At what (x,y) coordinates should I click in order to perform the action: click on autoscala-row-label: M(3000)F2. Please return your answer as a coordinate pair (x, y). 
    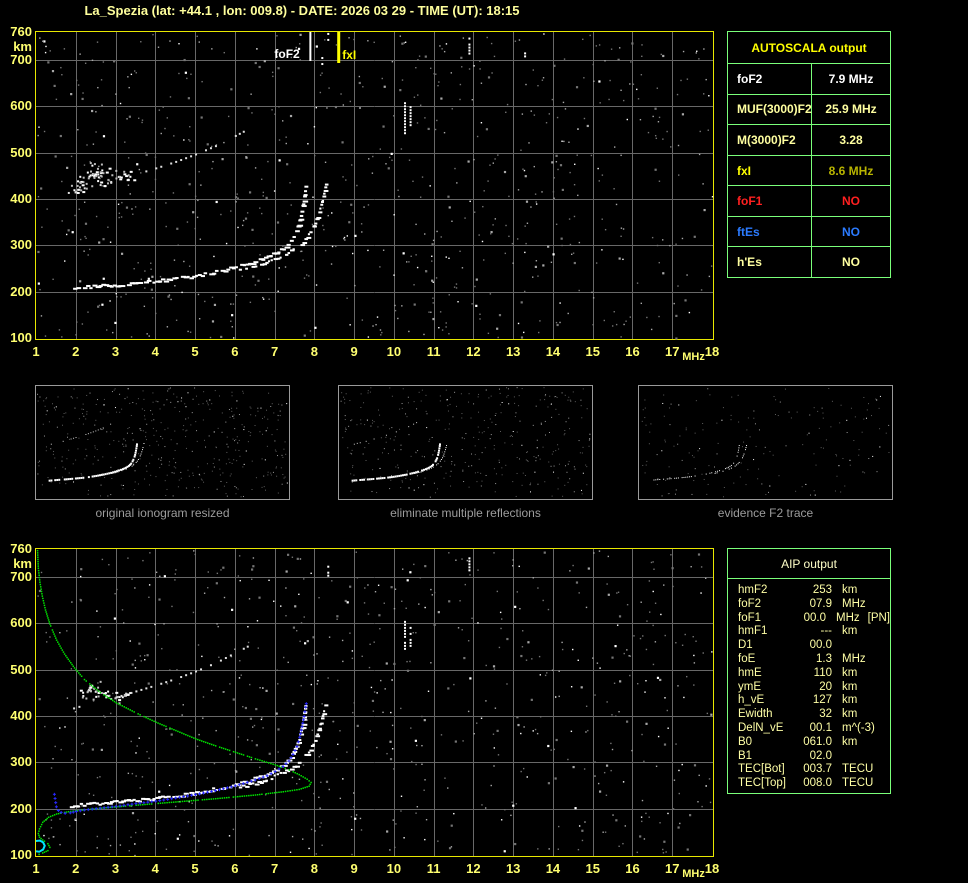
    Looking at the image, I should click on (770, 140).